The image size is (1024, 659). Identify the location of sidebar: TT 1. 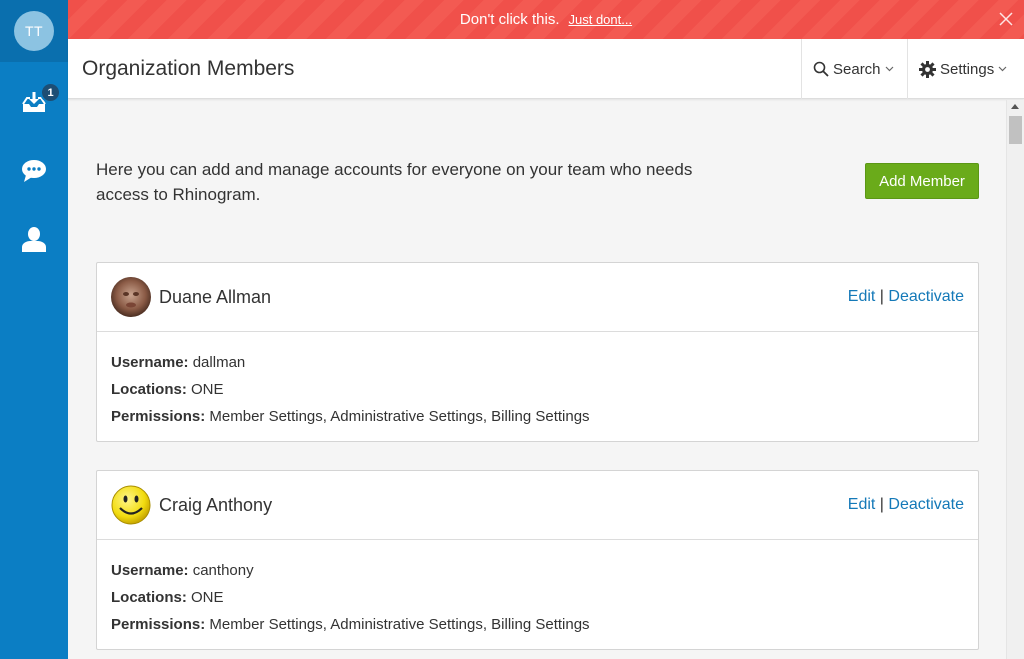
(34, 329).